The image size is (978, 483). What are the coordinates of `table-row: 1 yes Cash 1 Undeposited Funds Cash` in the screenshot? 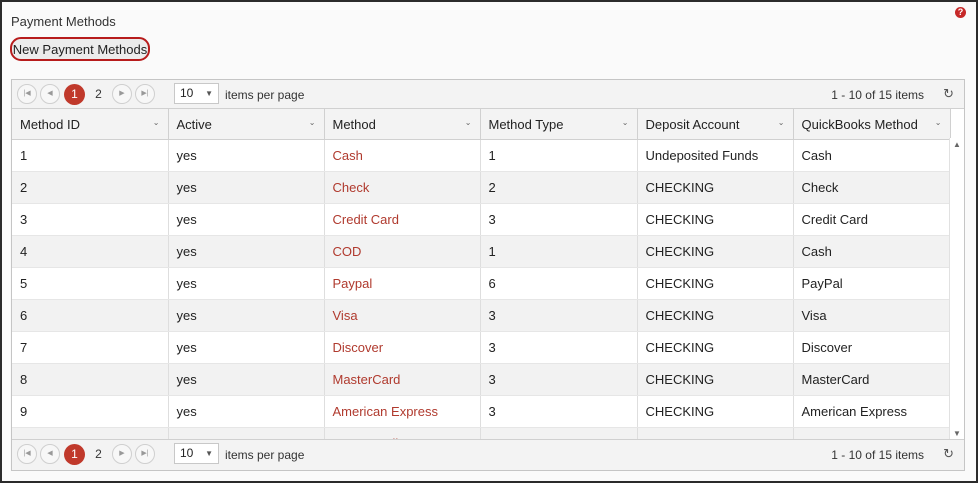 It's located at (481, 155).